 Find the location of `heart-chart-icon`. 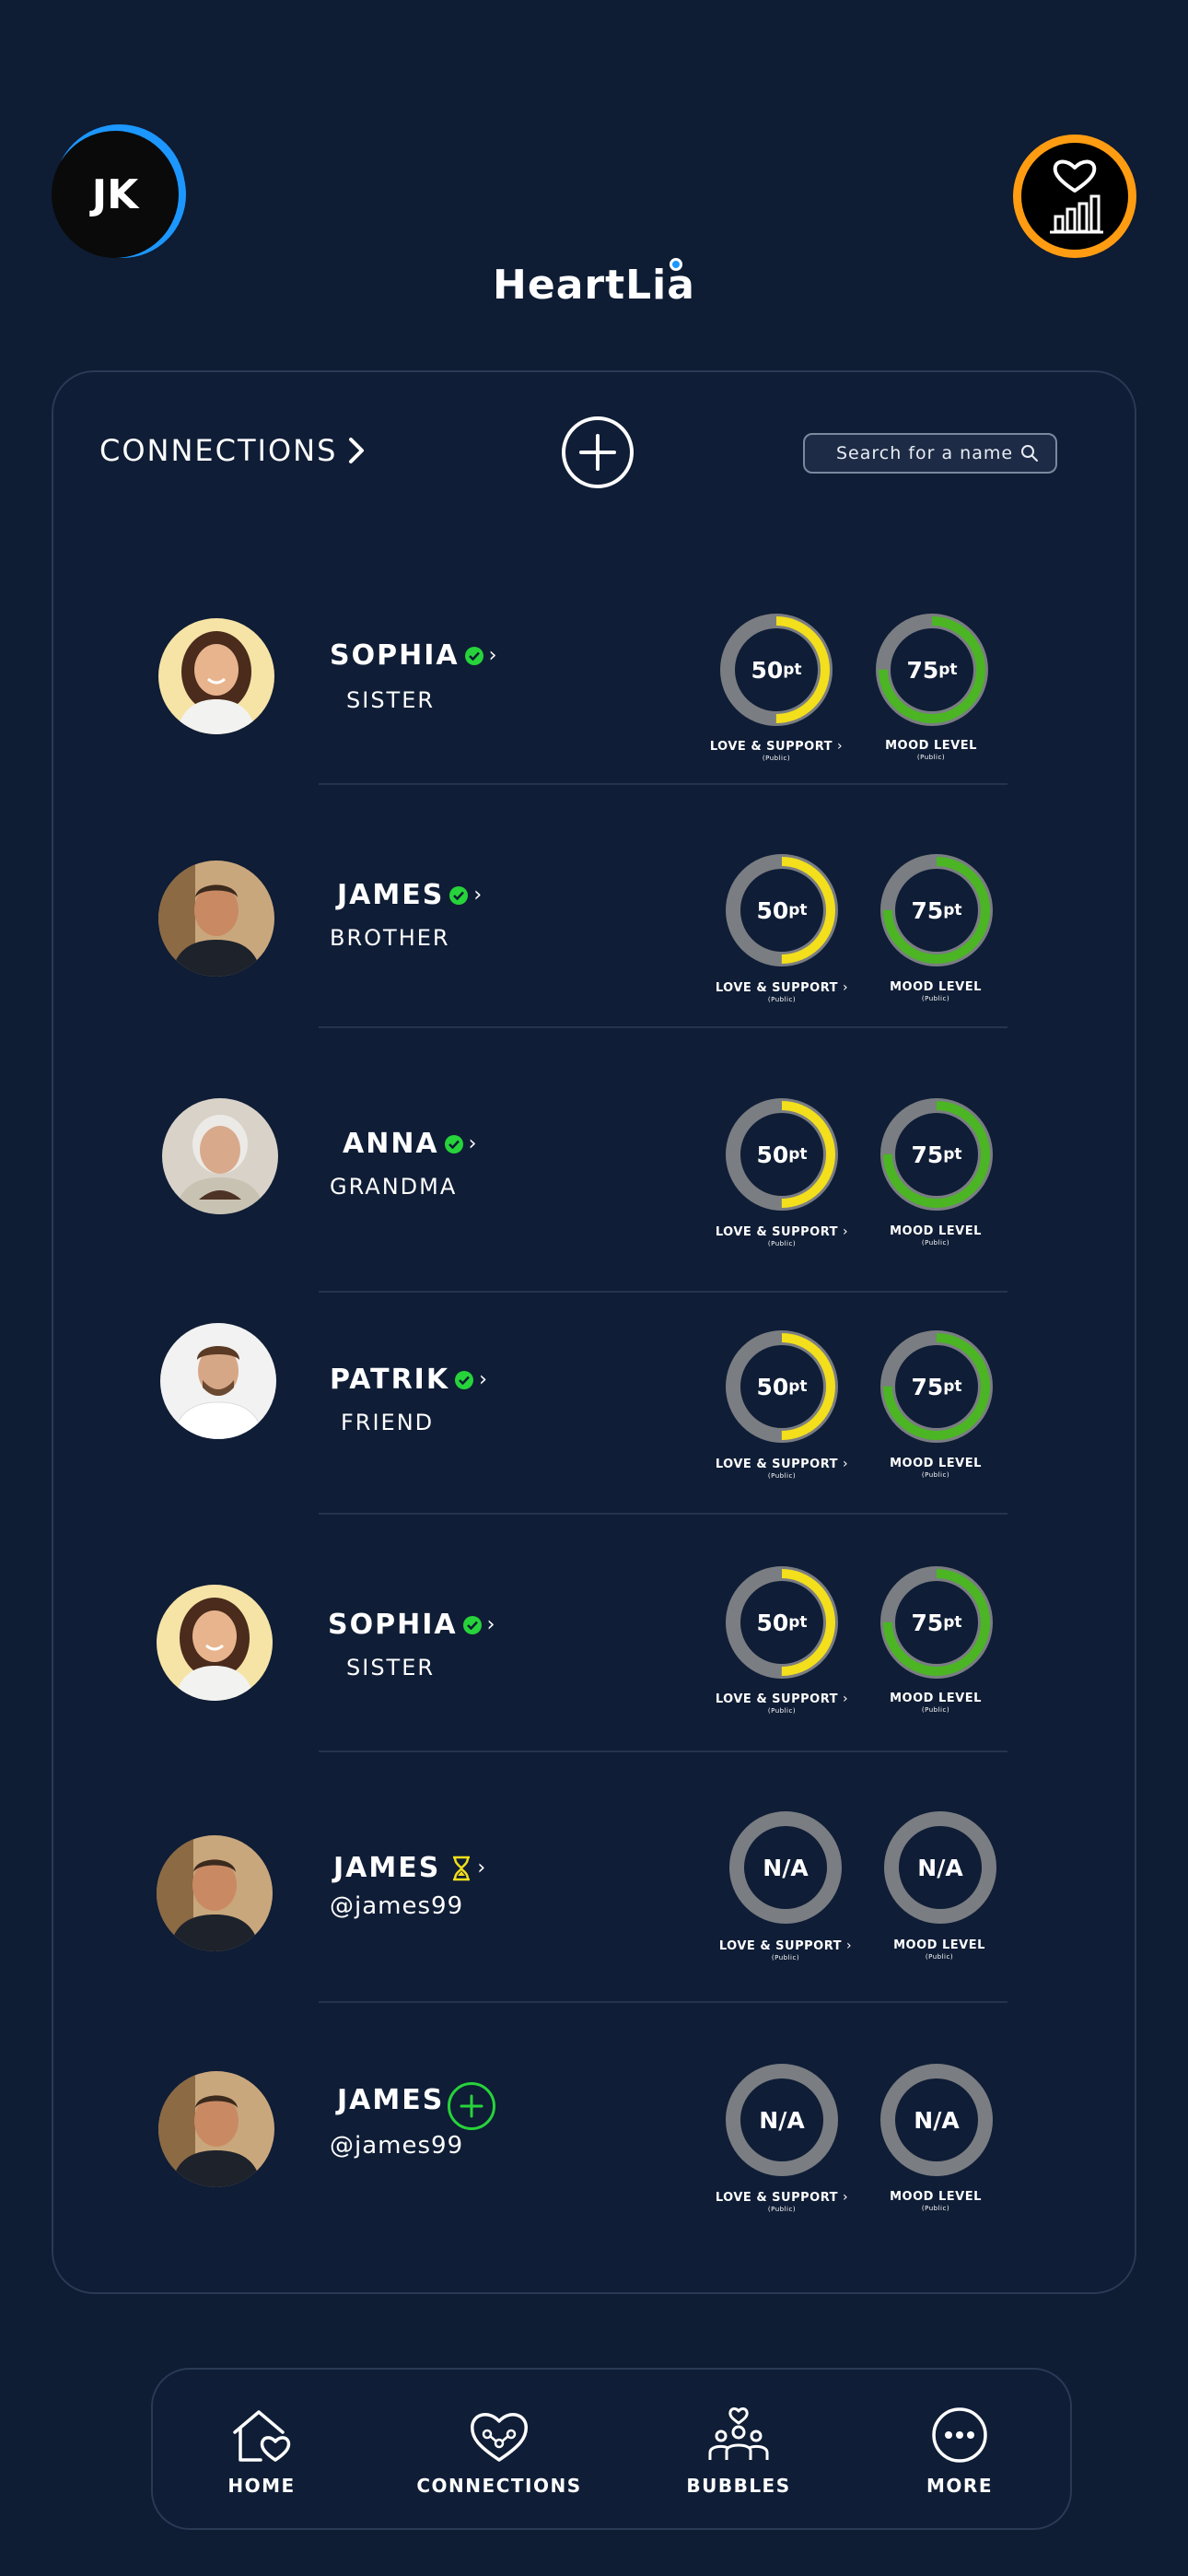

heart-chart-icon is located at coordinates (1076, 196).